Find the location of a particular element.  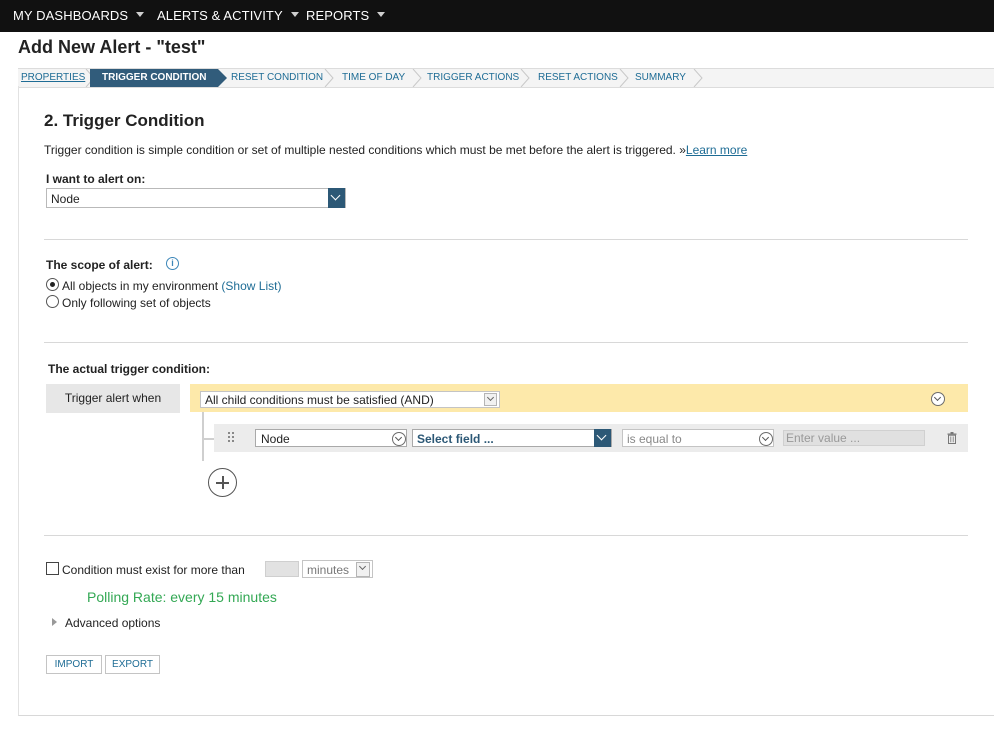

condition-duration-checkbox is located at coordinates (52, 568).